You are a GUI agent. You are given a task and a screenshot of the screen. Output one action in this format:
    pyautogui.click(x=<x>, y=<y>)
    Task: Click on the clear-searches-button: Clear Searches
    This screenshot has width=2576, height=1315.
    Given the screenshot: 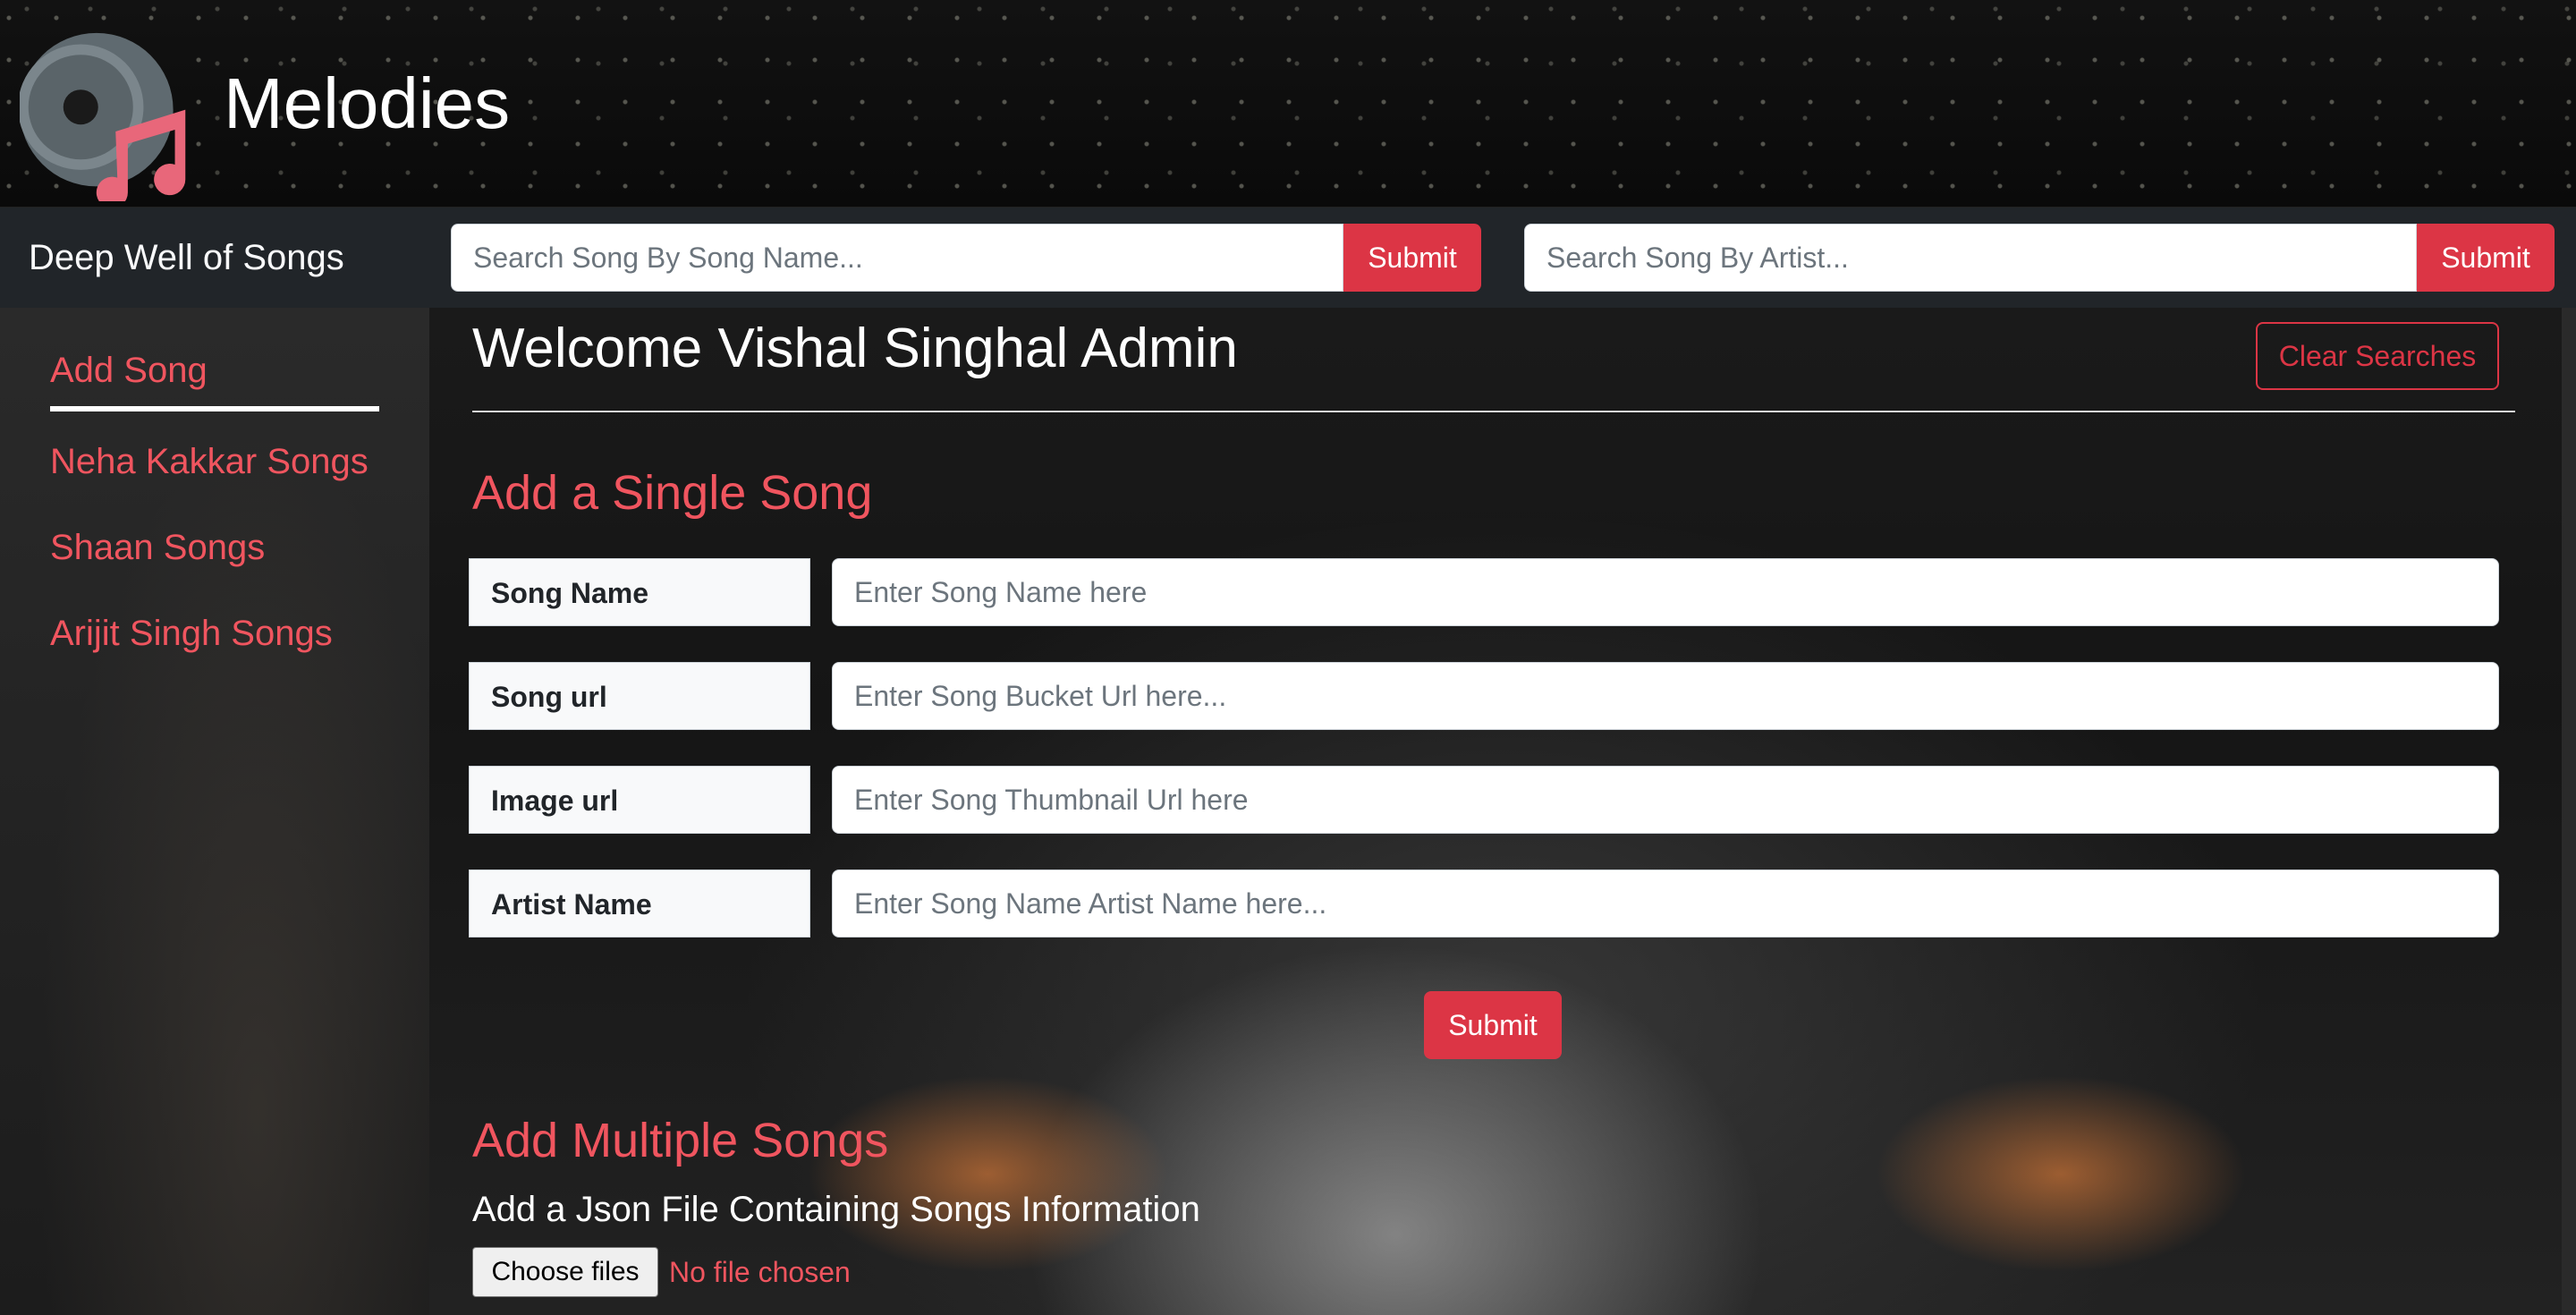 What is the action you would take?
    pyautogui.click(x=2377, y=356)
    